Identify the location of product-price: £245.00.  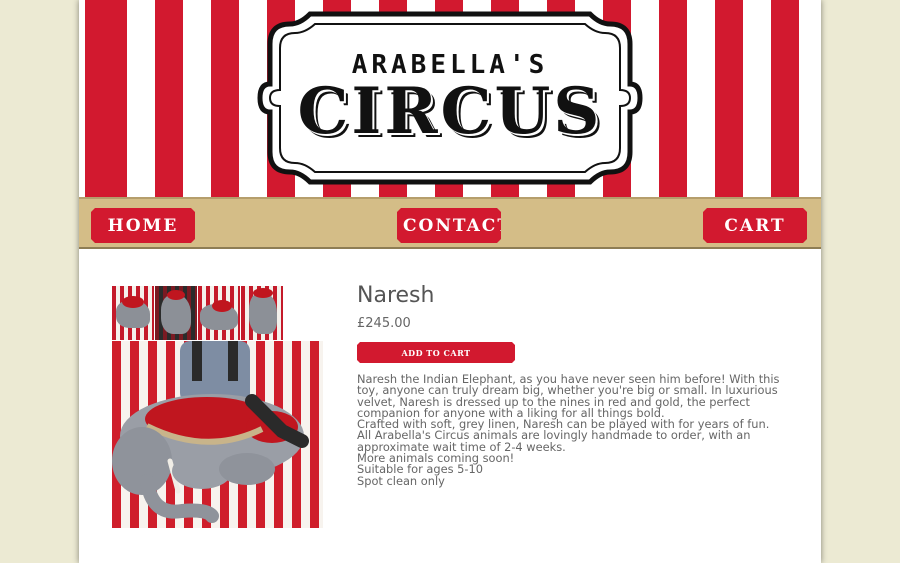
(384, 323).